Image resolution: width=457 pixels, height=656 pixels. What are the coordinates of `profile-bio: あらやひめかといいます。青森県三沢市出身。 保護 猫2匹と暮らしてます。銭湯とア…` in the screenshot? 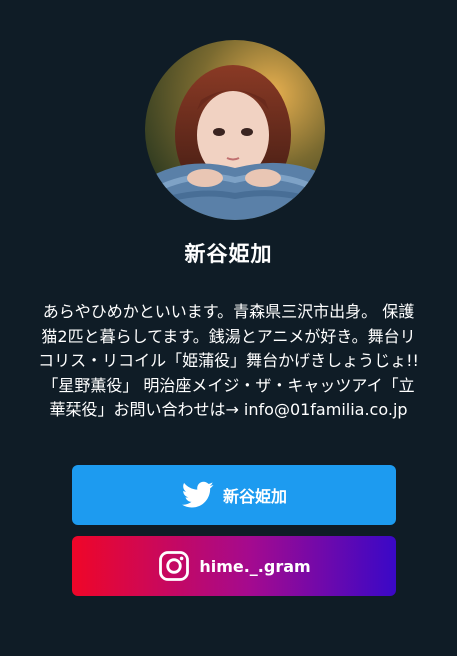 It's located at (228, 360).